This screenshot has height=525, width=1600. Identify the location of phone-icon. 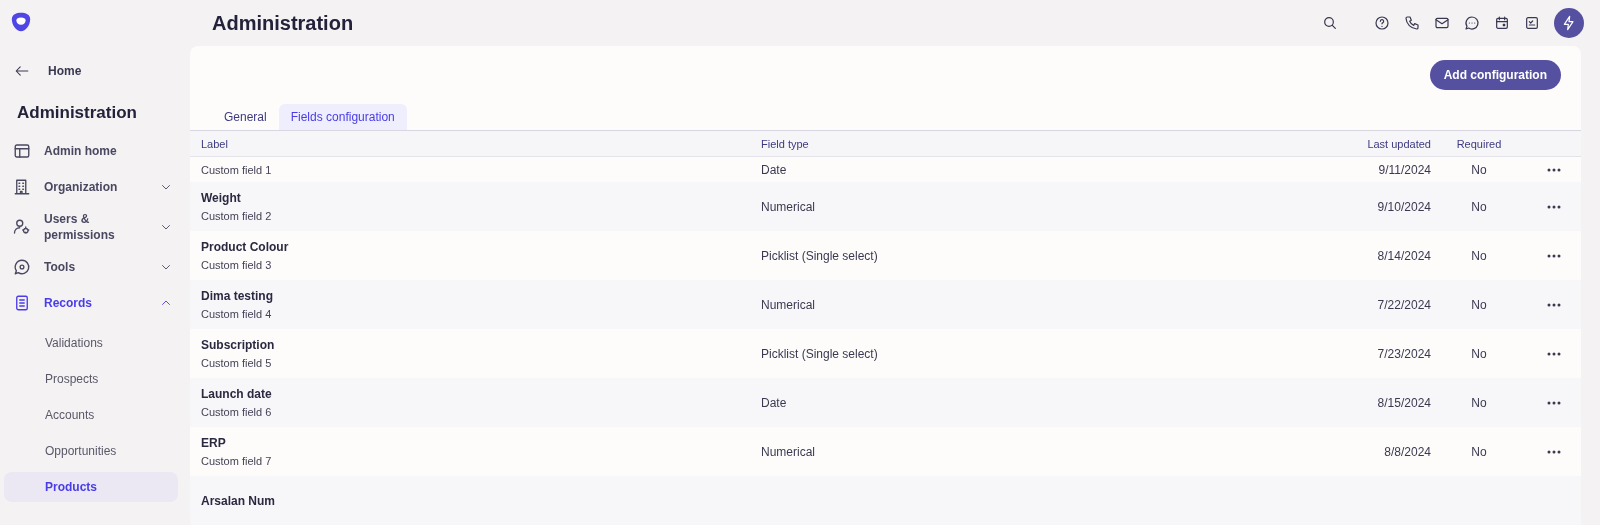
(1412, 23).